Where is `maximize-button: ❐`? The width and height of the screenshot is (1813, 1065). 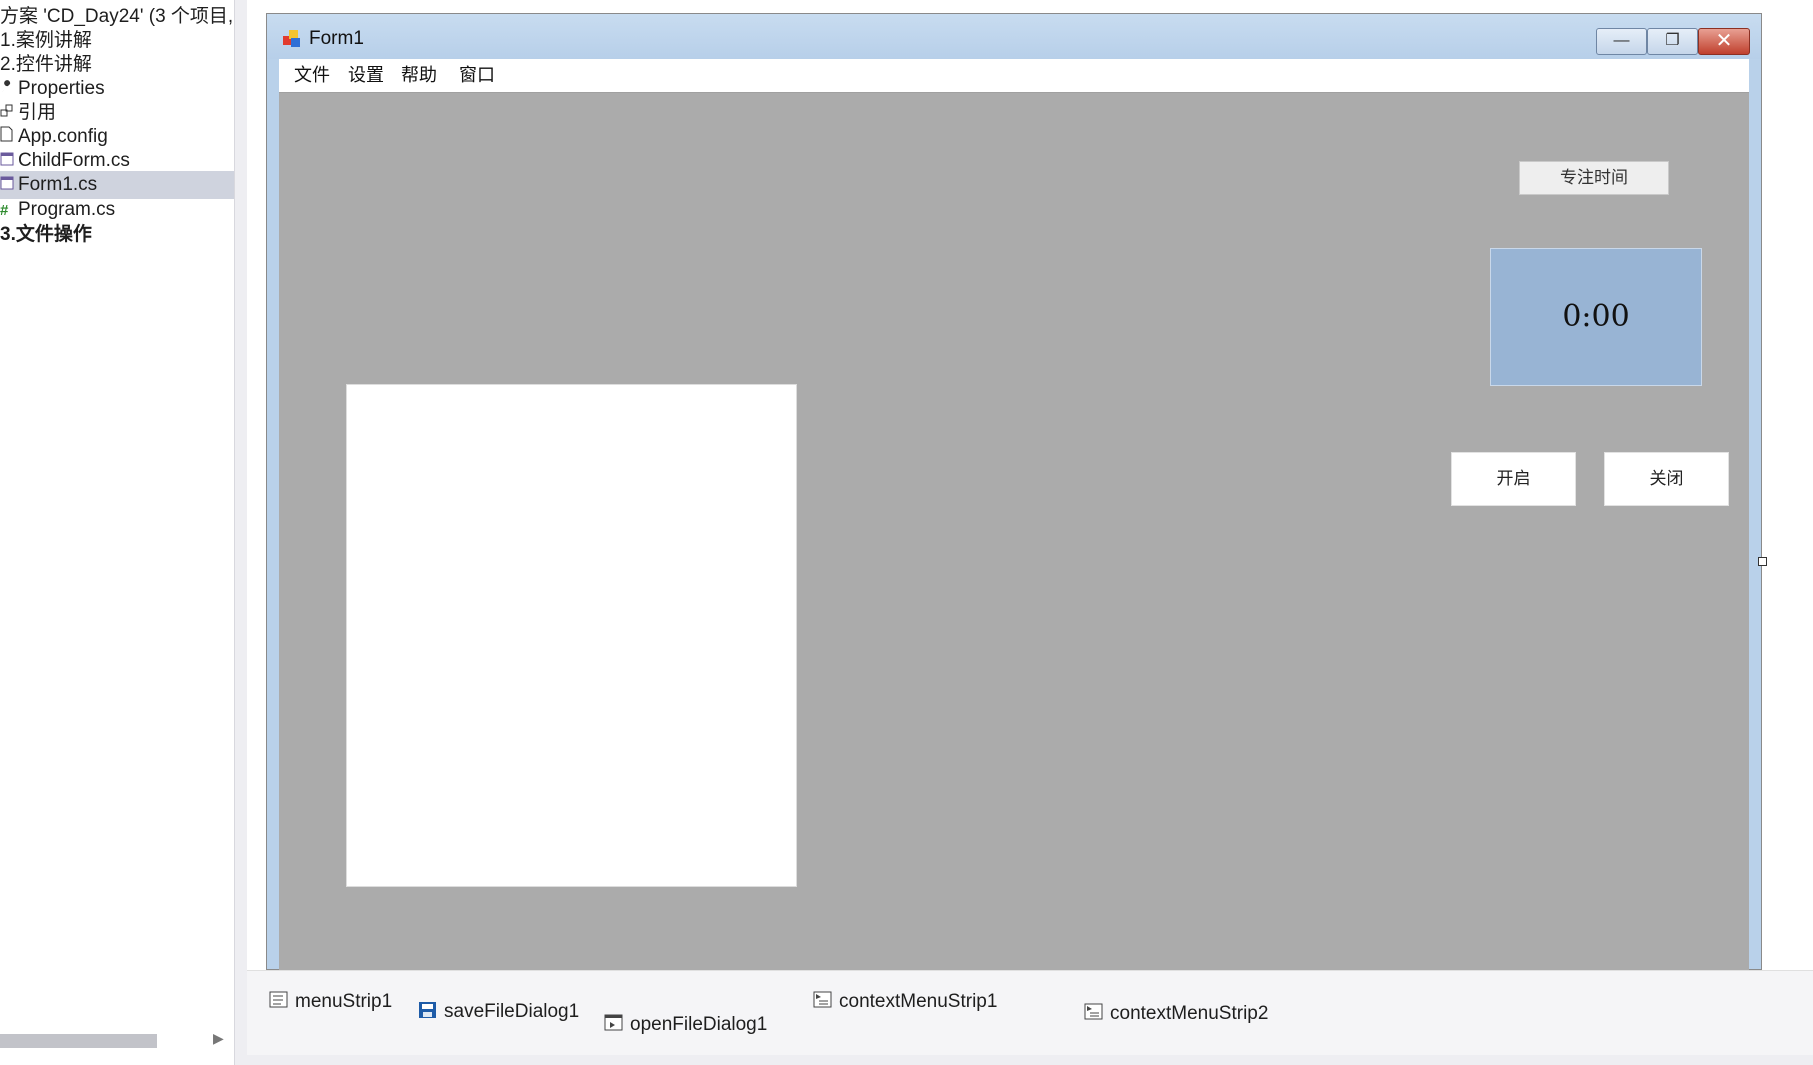
maximize-button: ❐ is located at coordinates (1672, 41).